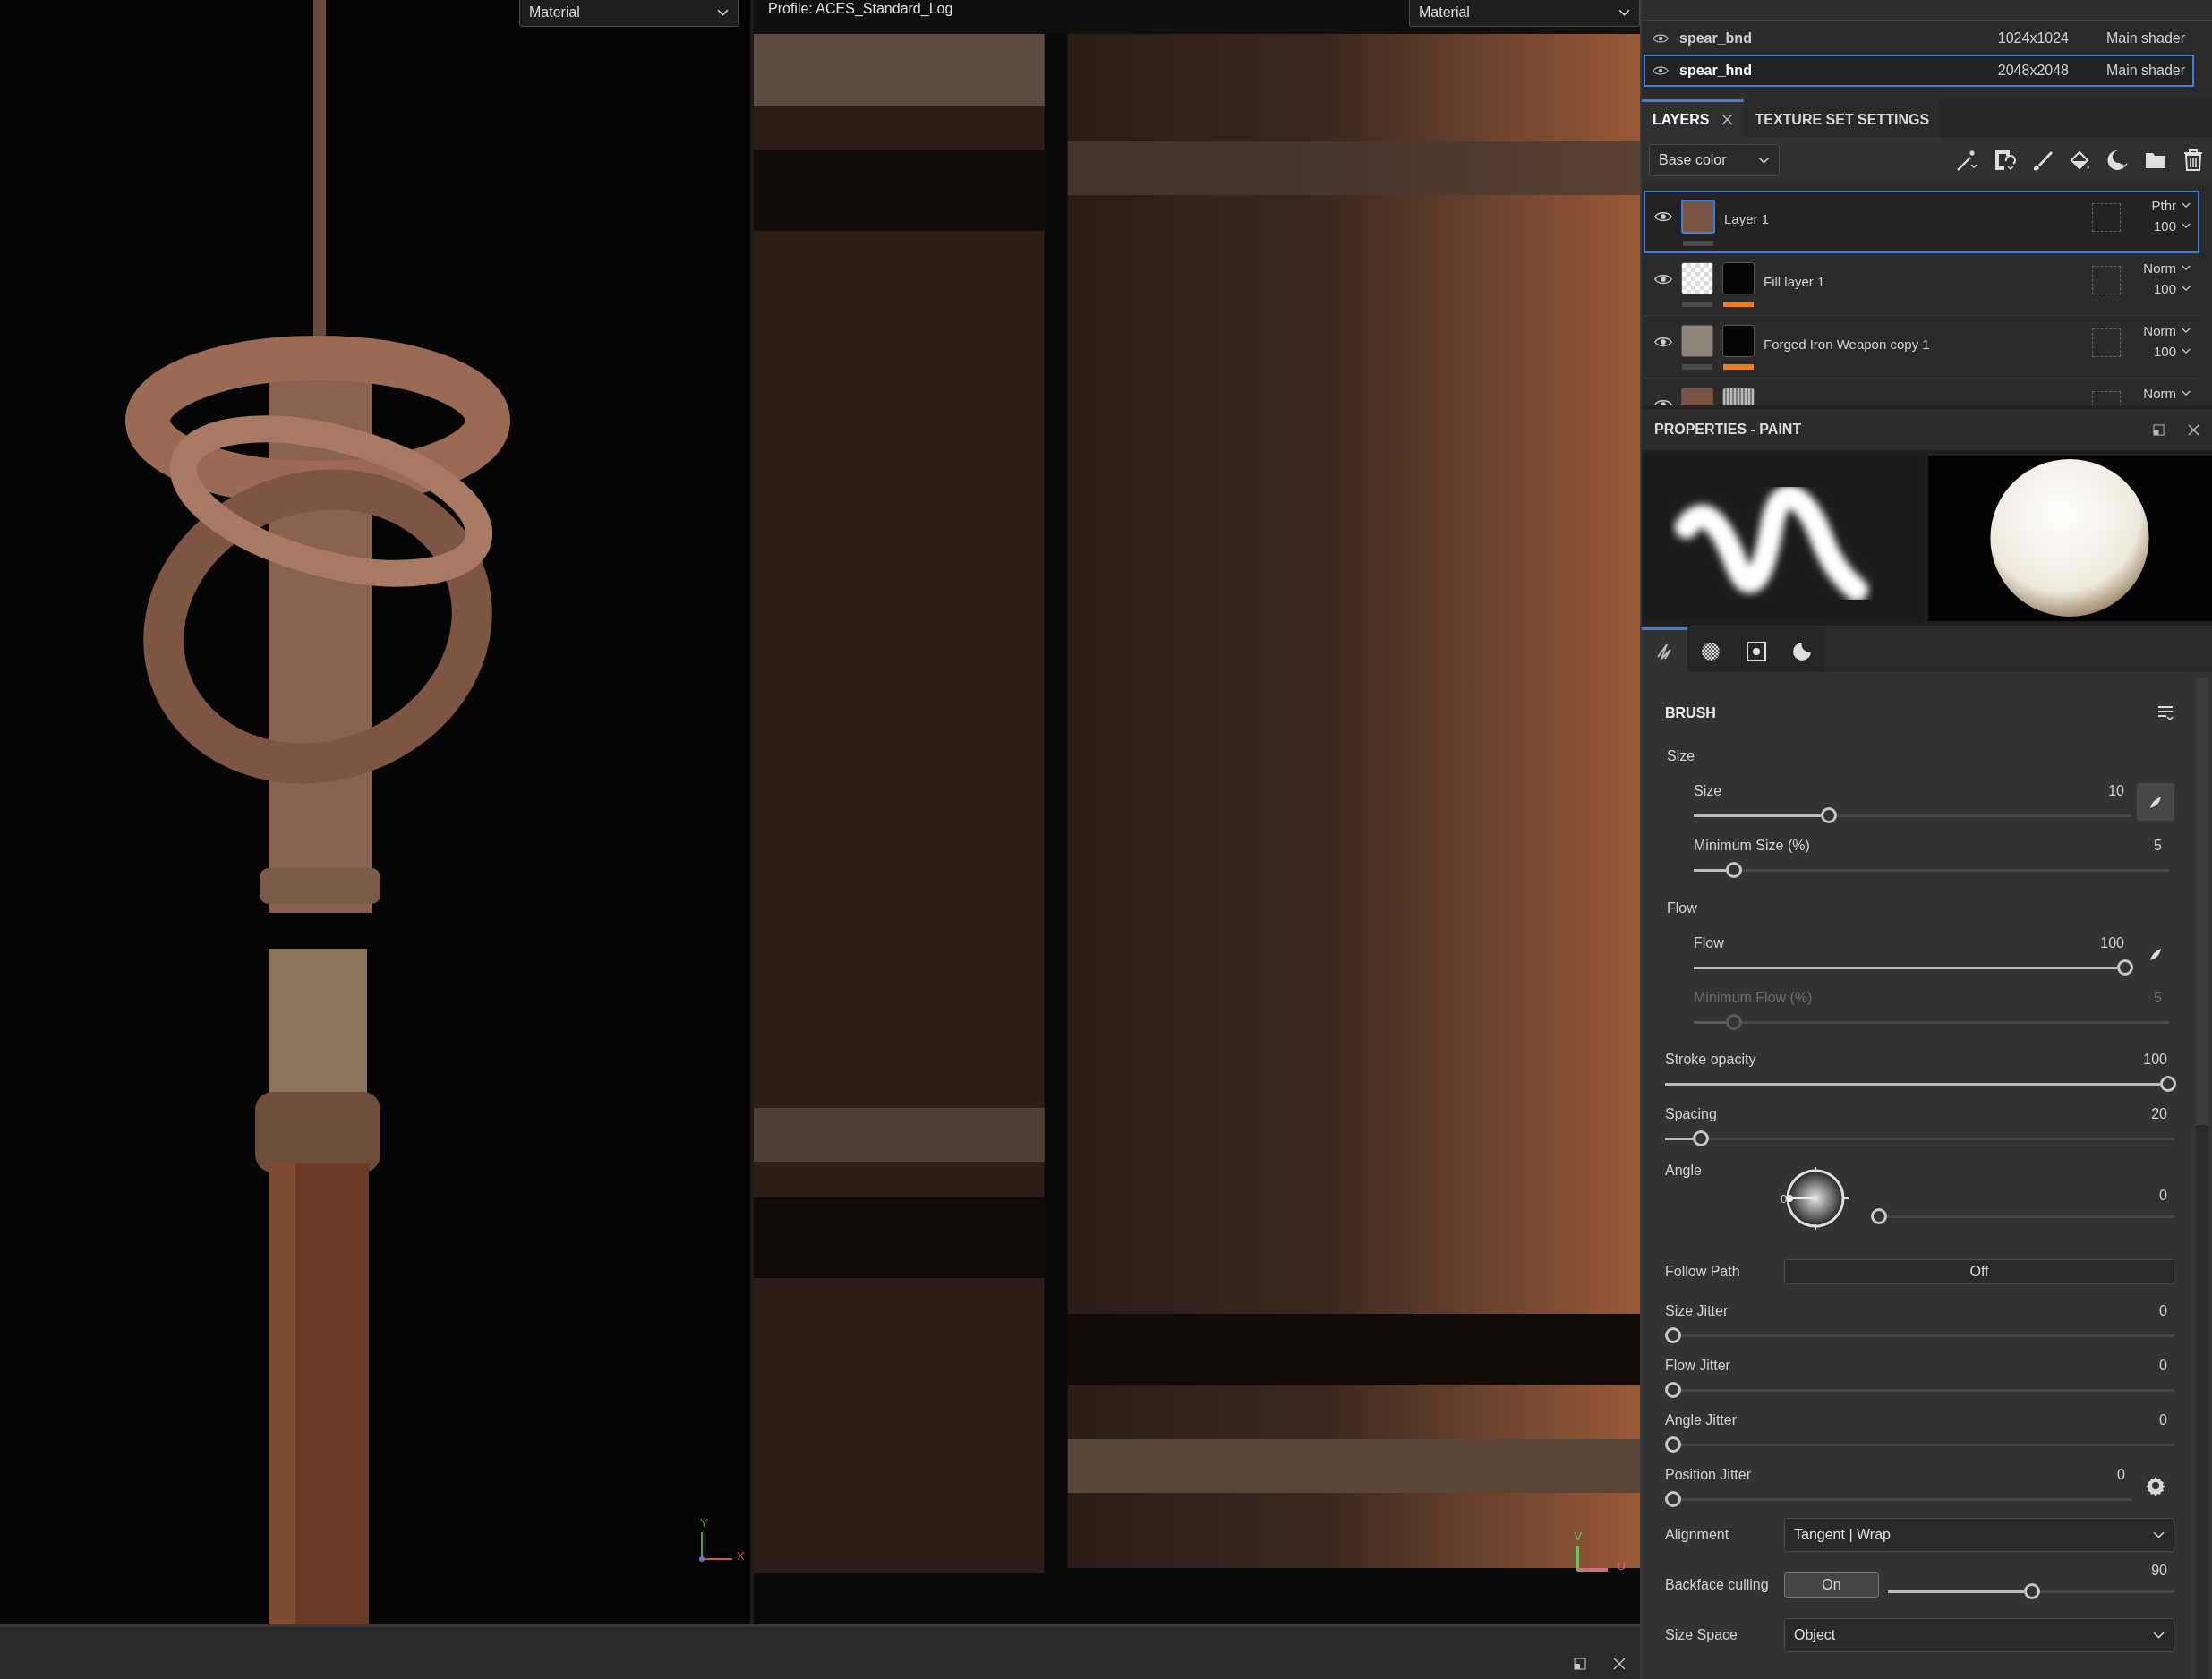  What do you see at coordinates (1690, 713) in the screenshot?
I see `section-title: BRUSH` at bounding box center [1690, 713].